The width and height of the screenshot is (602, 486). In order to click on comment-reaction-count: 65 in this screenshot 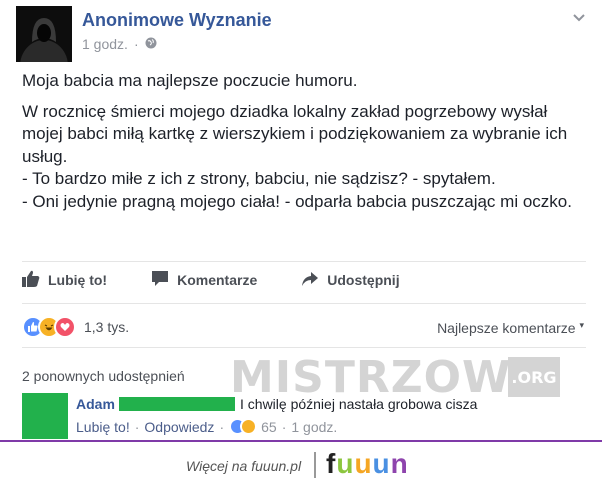, I will do `click(269, 426)`.